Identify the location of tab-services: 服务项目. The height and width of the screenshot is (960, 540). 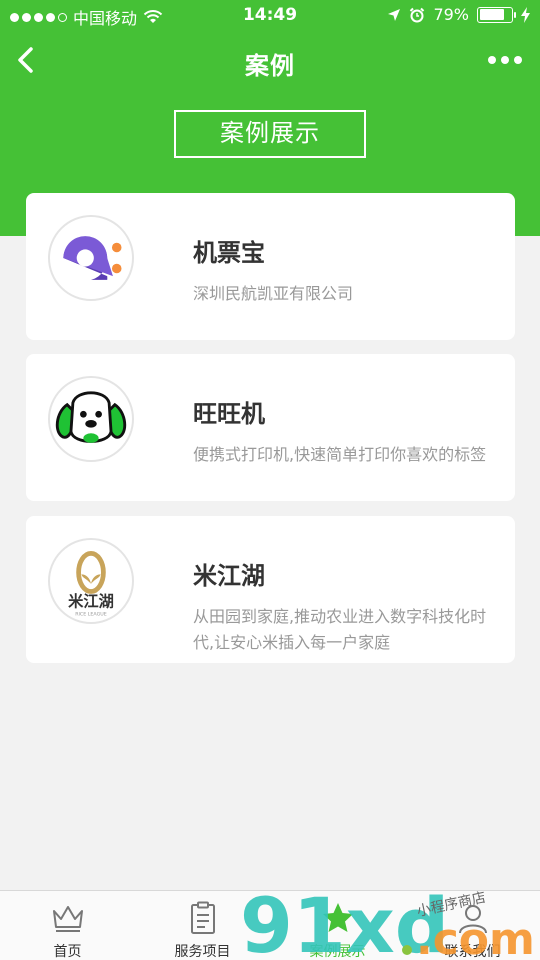
(202, 925).